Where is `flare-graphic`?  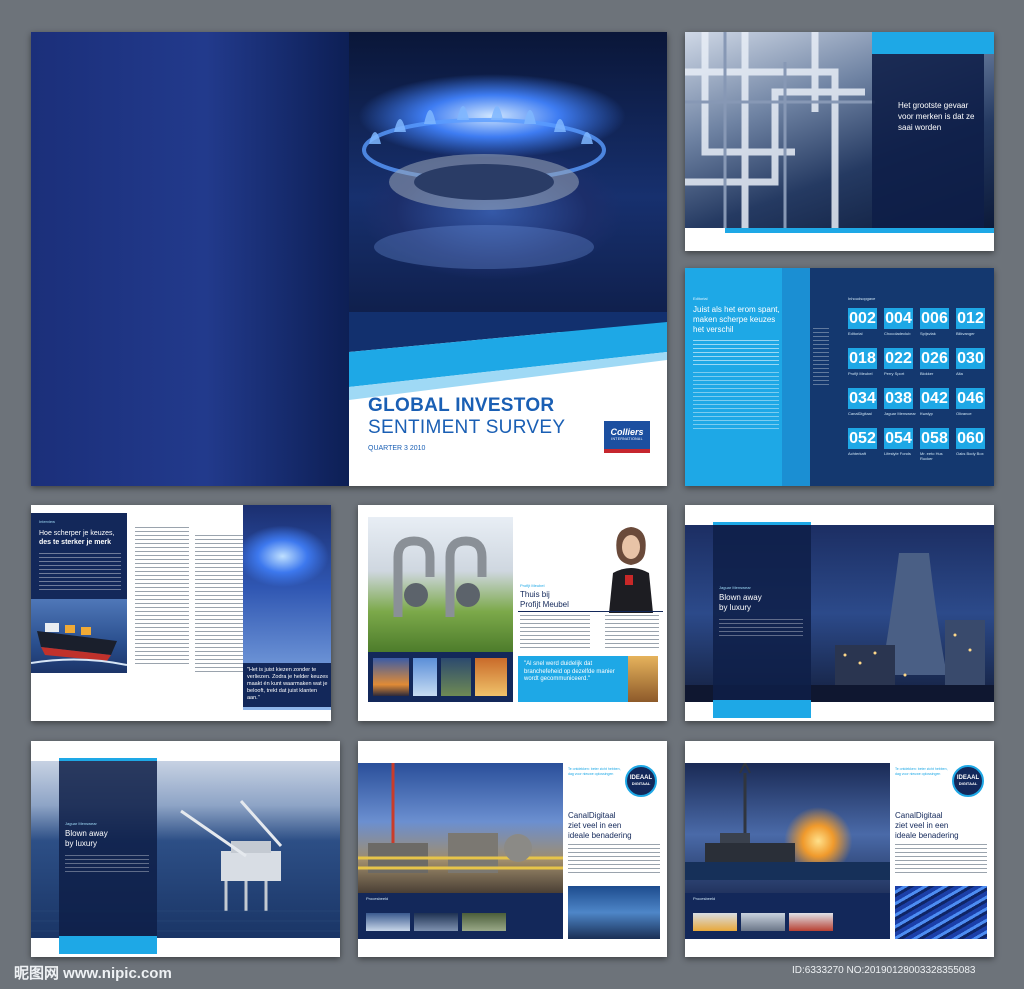
flare-graphic is located at coordinates (787, 821).